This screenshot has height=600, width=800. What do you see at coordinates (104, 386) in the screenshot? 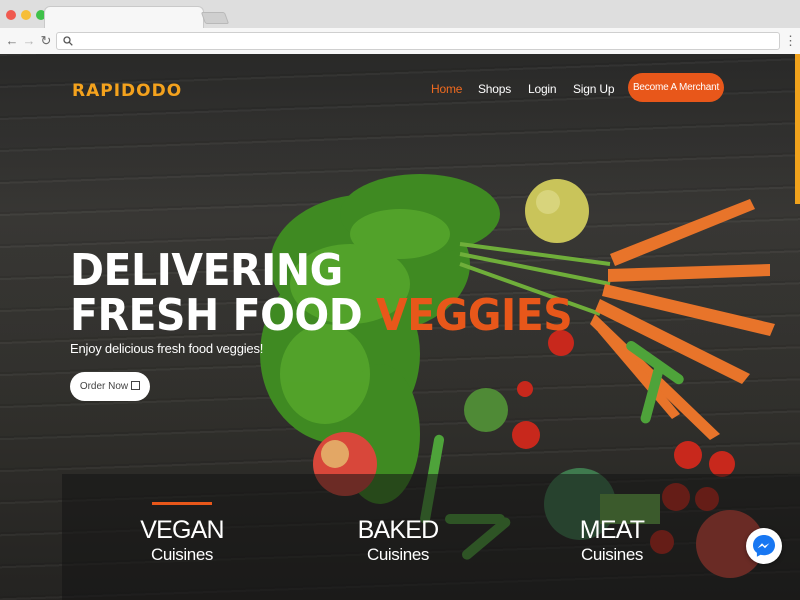
I see `order-now-label: Order Now` at bounding box center [104, 386].